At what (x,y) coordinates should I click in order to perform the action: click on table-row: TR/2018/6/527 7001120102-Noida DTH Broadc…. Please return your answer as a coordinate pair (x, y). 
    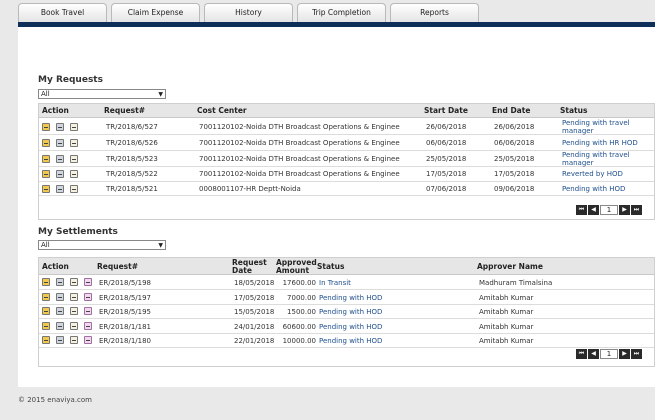
    Looking at the image, I should click on (346, 127).